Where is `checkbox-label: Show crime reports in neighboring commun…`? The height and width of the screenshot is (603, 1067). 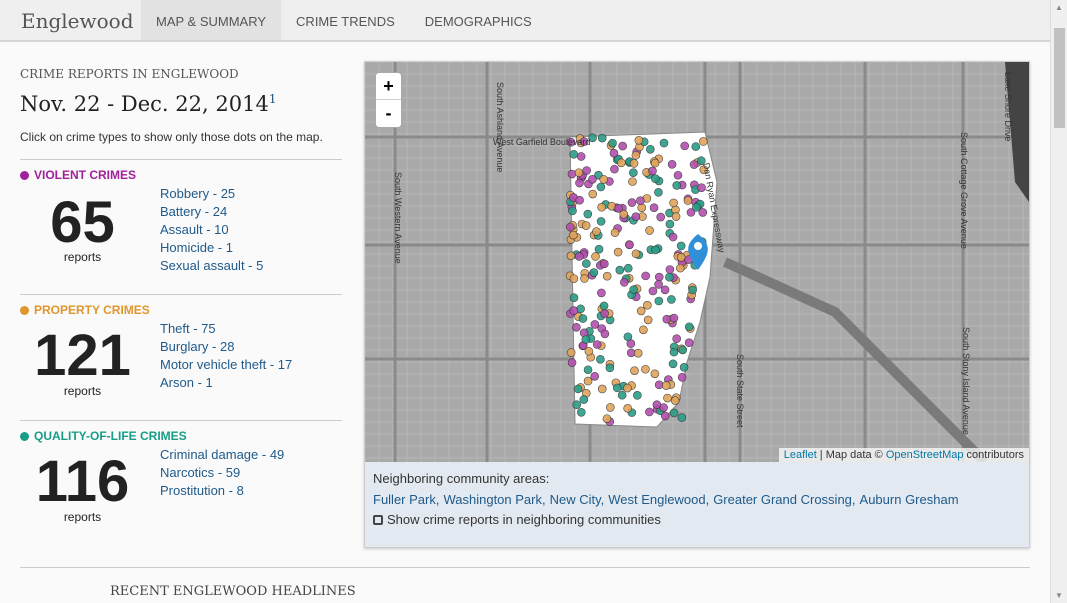 checkbox-label: Show crime reports in neighboring commun… is located at coordinates (524, 519).